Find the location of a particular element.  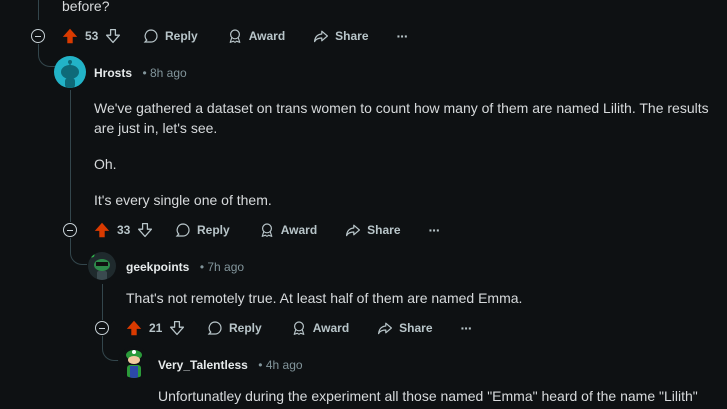

author-name: Very_Talentless is located at coordinates (203, 365).